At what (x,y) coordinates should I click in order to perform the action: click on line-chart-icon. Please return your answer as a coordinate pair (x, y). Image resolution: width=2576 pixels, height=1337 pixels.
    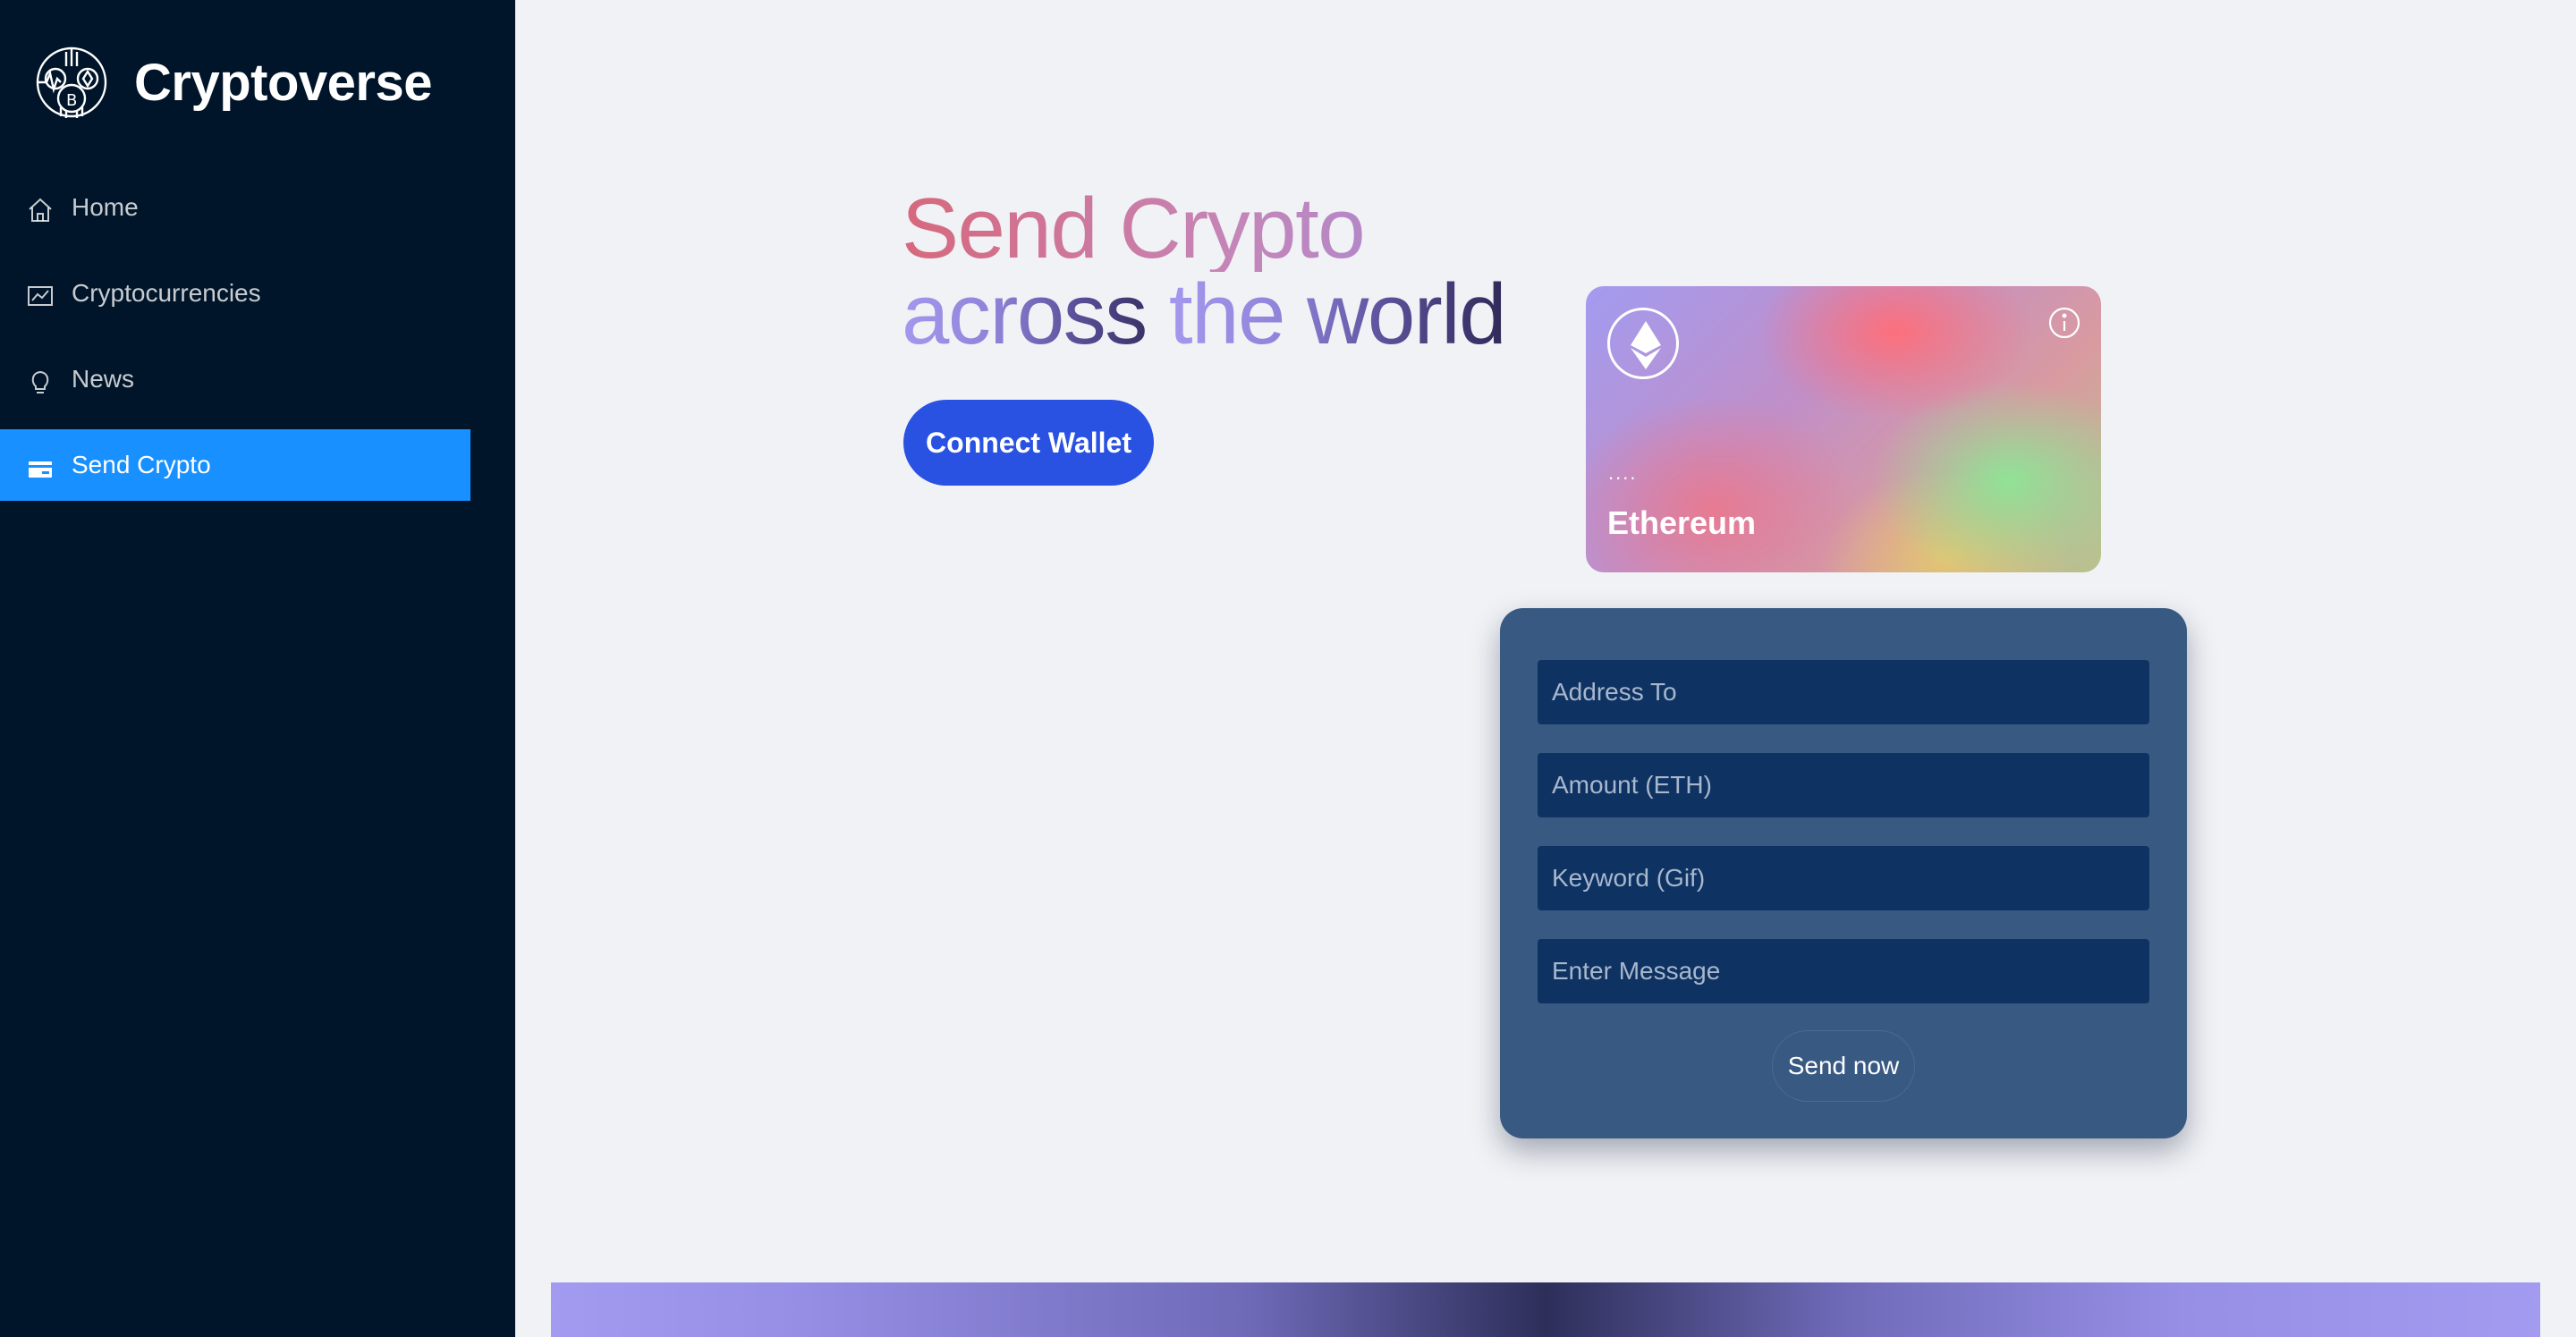
    Looking at the image, I should click on (40, 296).